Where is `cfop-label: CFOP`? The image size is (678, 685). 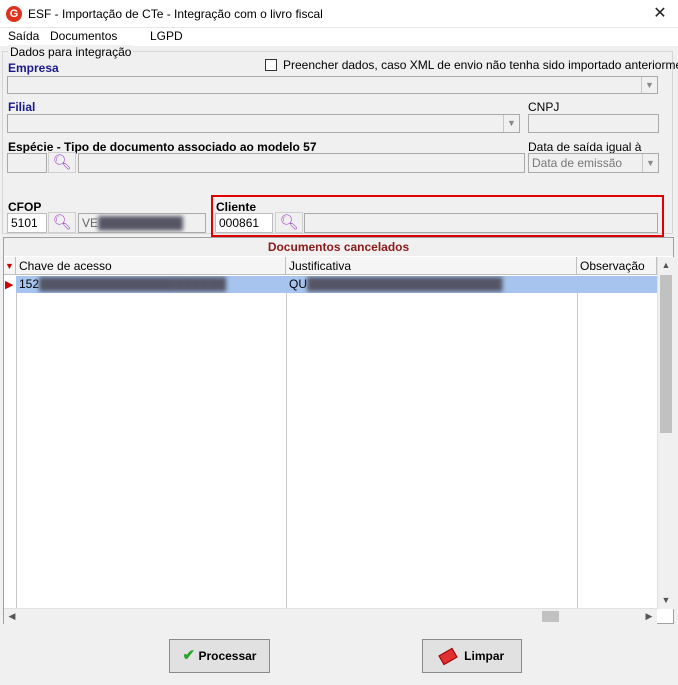 cfop-label: CFOP is located at coordinates (25, 207).